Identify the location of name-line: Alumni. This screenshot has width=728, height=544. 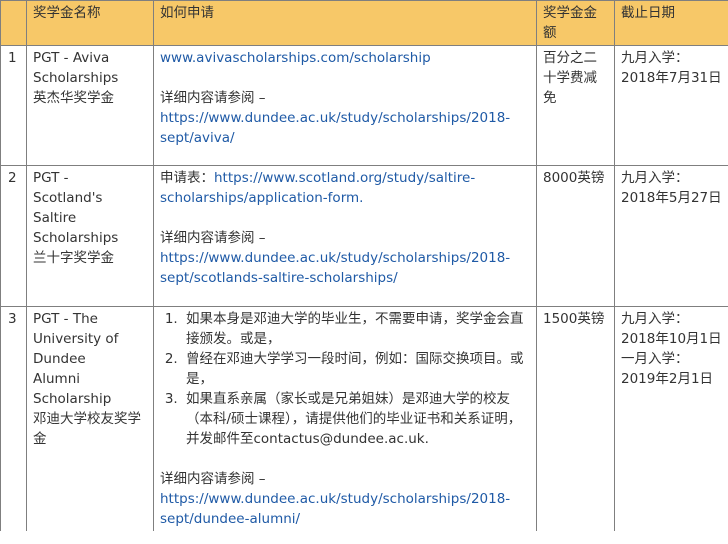
(56, 379).